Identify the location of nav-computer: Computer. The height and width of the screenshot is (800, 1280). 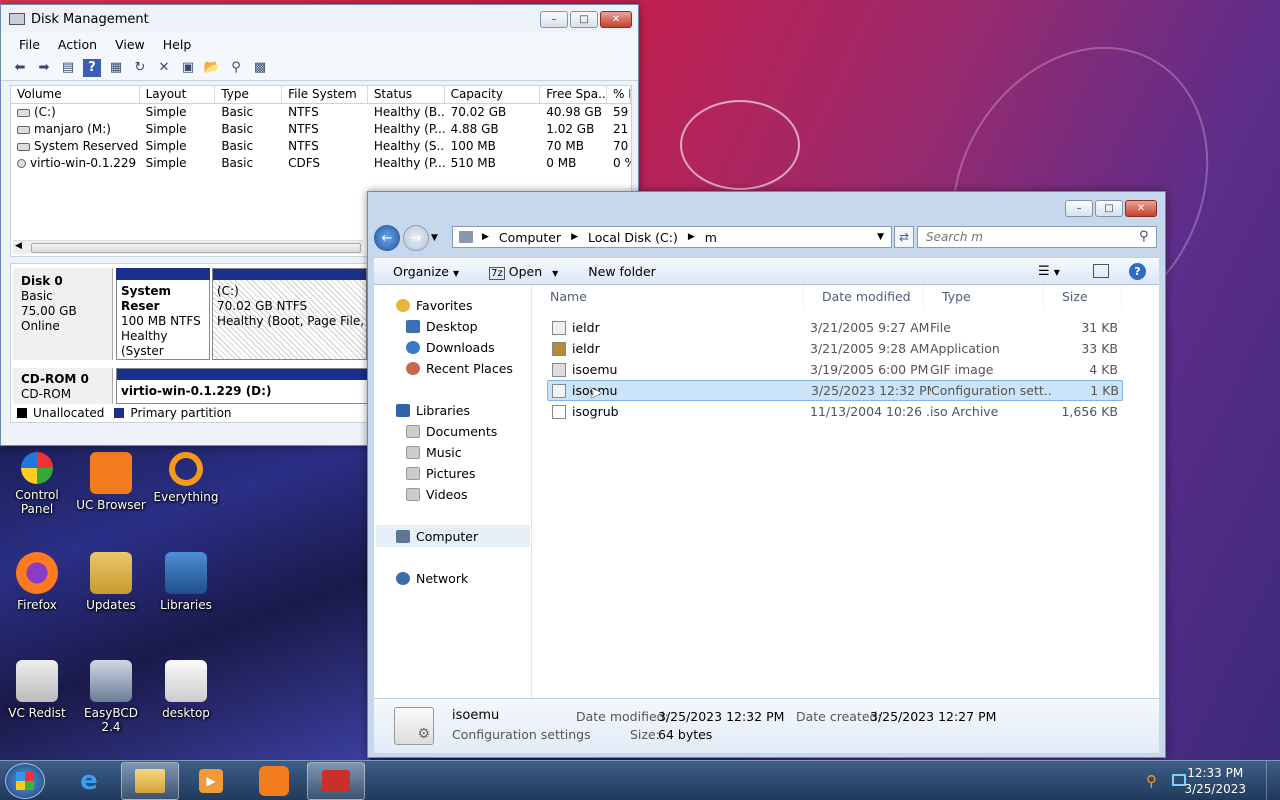
(453, 536).